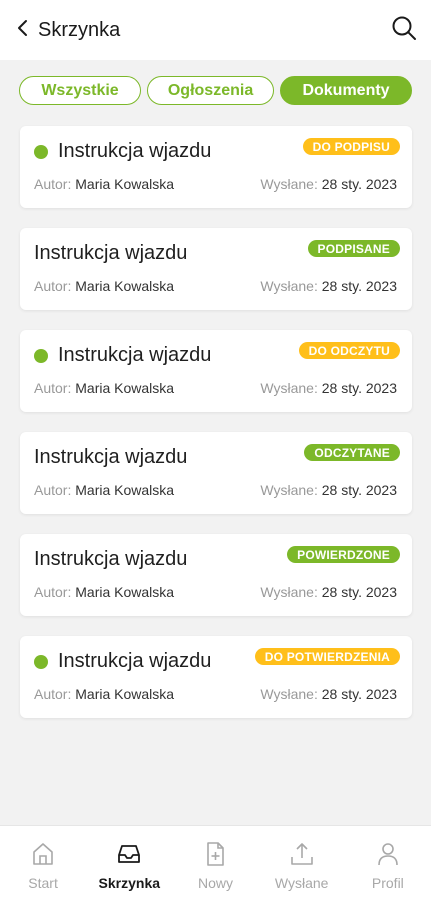 The image size is (431, 900). What do you see at coordinates (352, 452) in the screenshot?
I see `status-badge: ODCZYTANE` at bounding box center [352, 452].